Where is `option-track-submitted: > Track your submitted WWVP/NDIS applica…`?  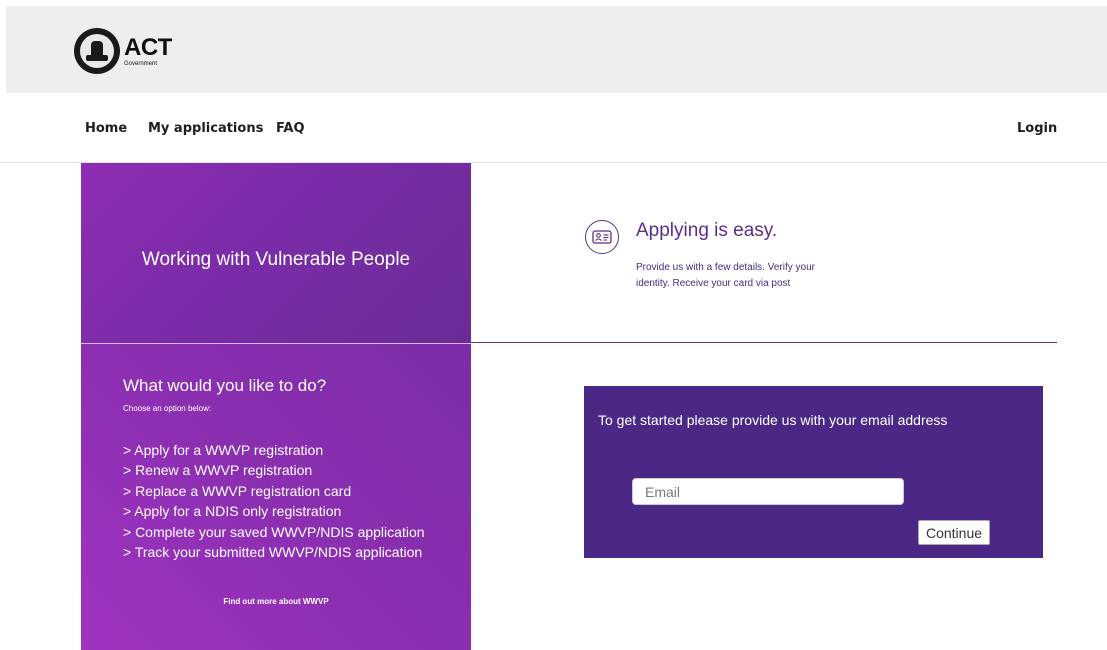 option-track-submitted: > Track your submitted WWVP/NDIS applica… is located at coordinates (274, 552).